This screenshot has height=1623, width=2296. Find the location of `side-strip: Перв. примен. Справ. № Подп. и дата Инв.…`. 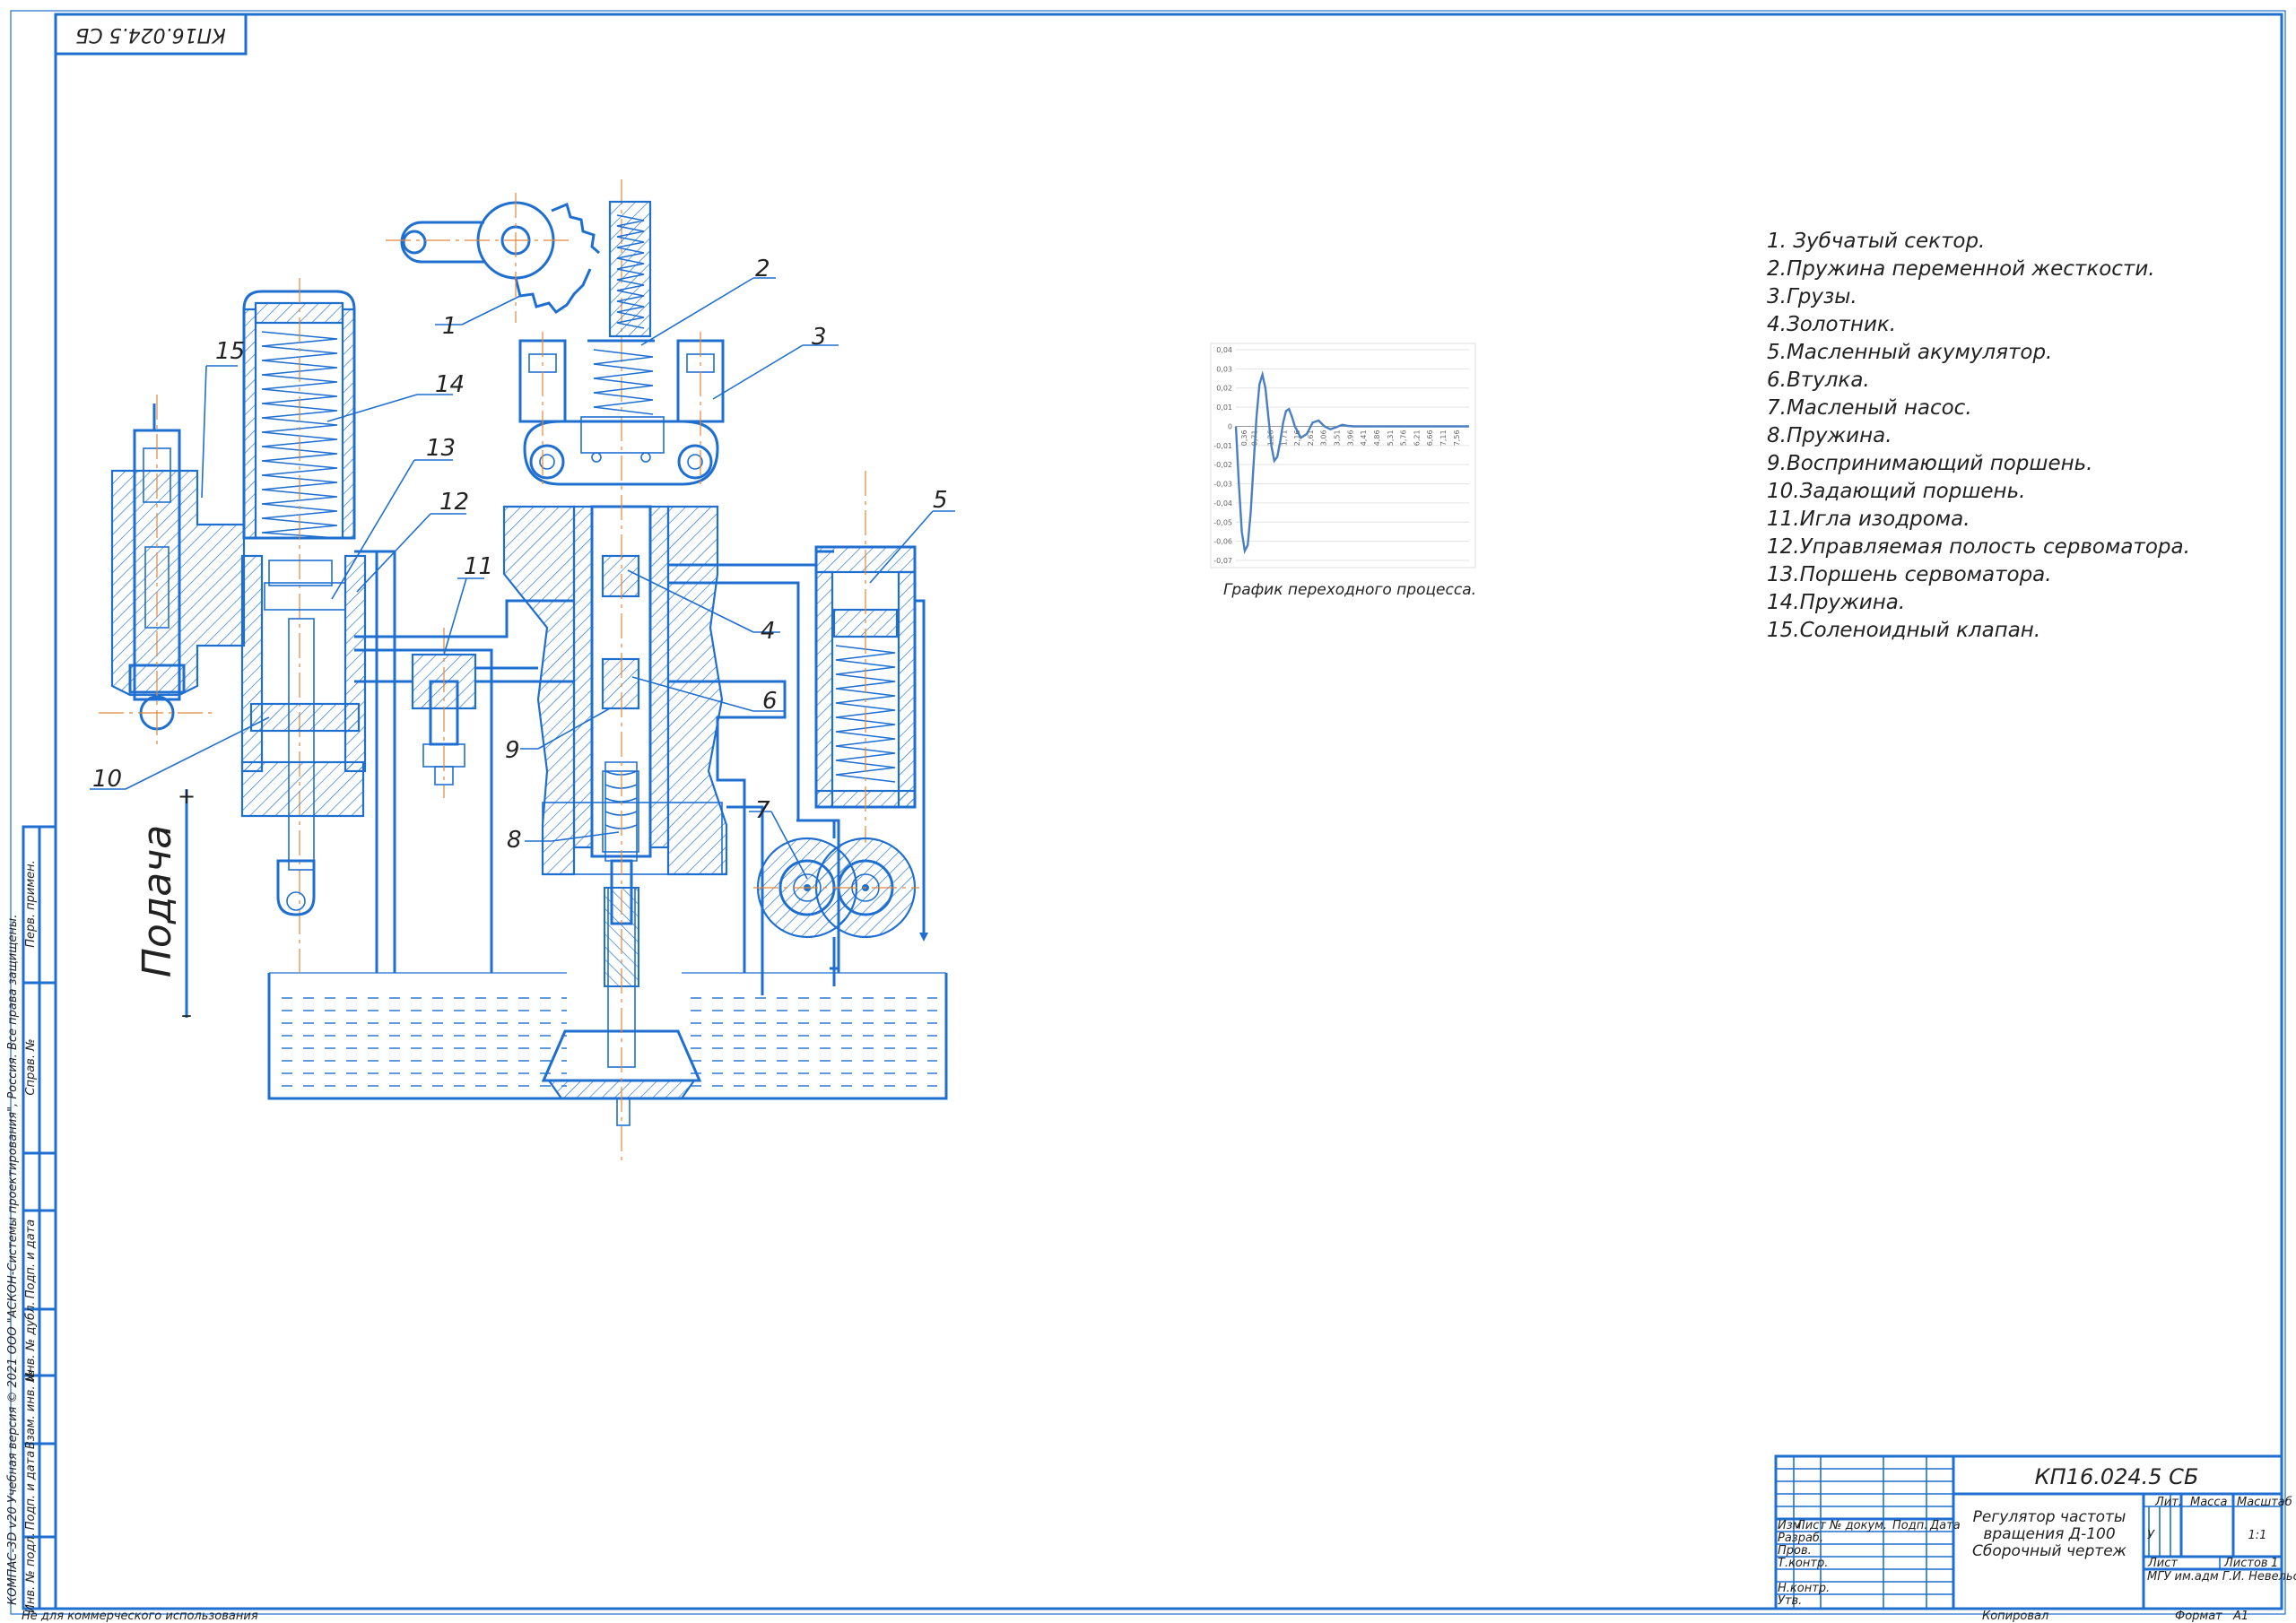

side-strip: Перв. примен. Справ. № Подп. и дата Инв.… is located at coordinates (39, 1219).